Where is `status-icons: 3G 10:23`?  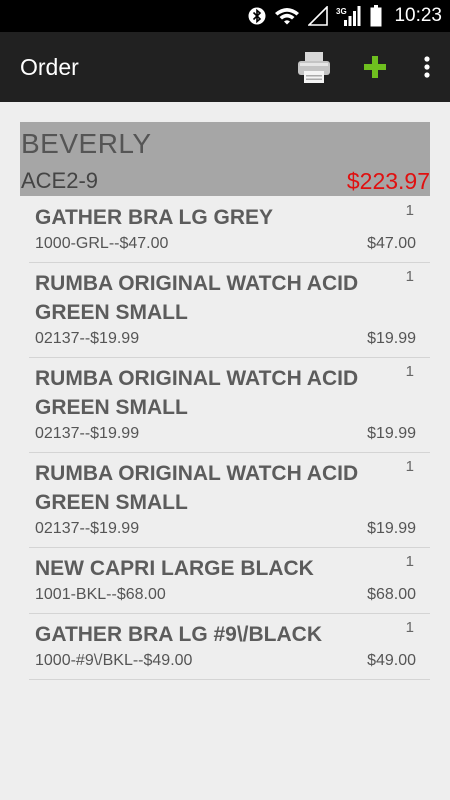
status-icons: 3G 10:23 is located at coordinates (345, 16).